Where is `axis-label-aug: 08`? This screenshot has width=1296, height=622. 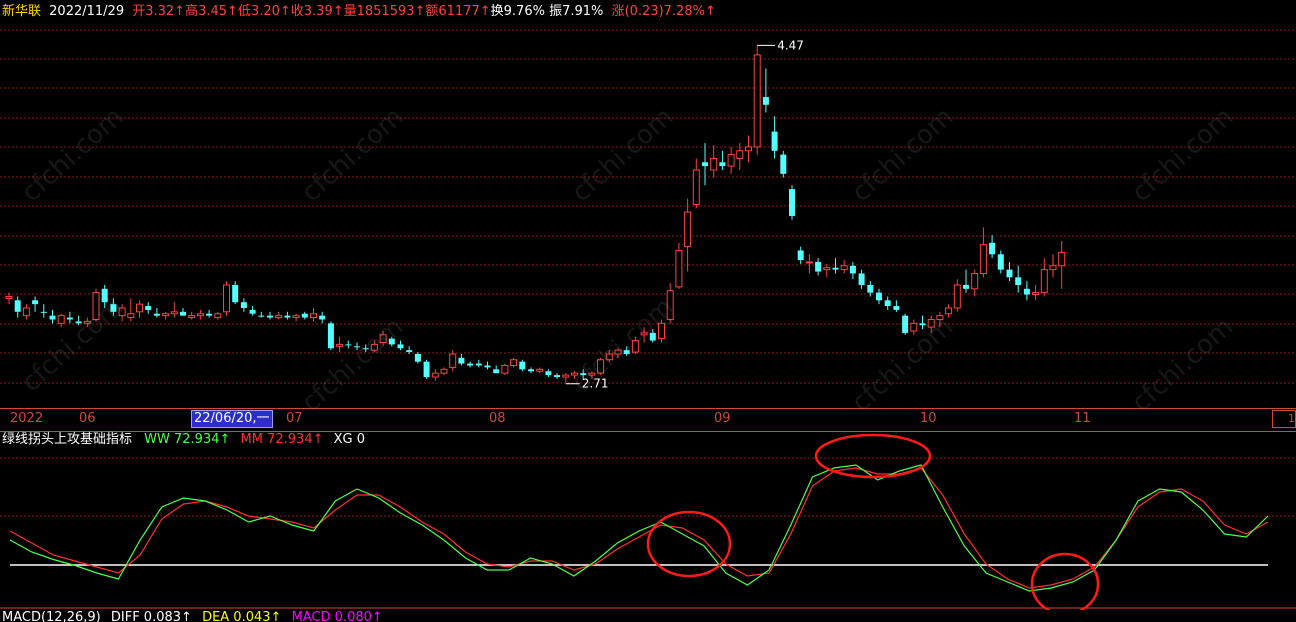 axis-label-aug: 08 is located at coordinates (497, 418).